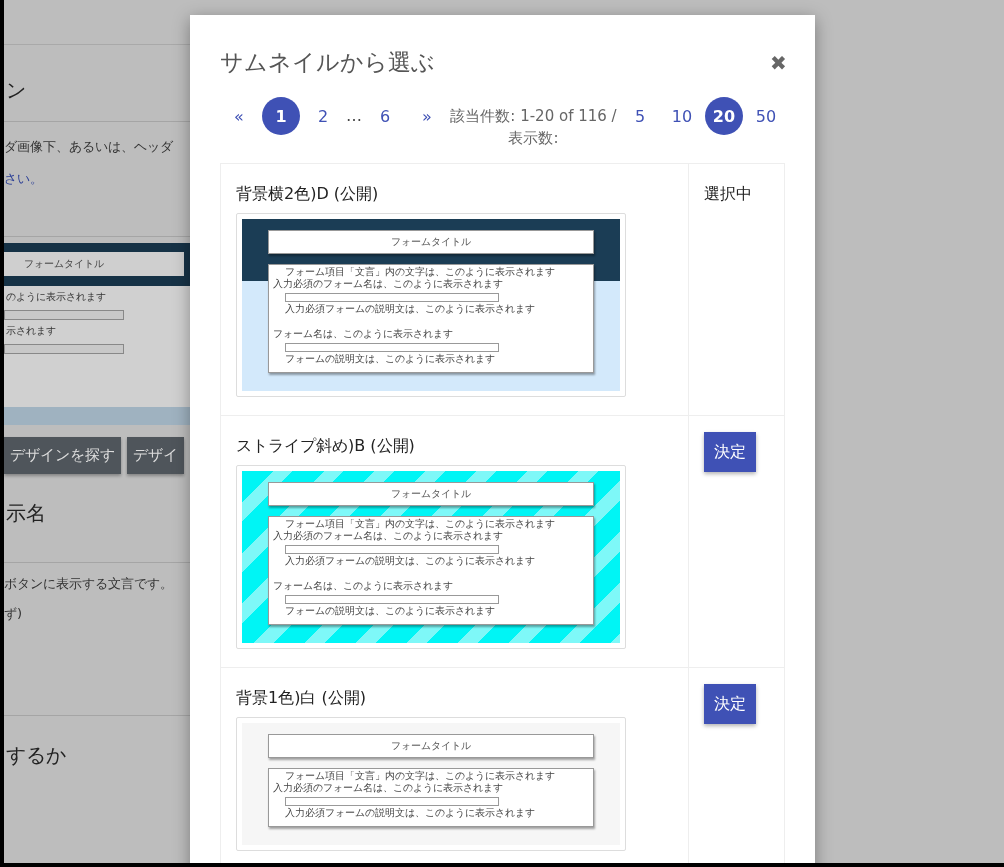 The image size is (1004, 867). I want to click on page-link: 1, so click(281, 116).